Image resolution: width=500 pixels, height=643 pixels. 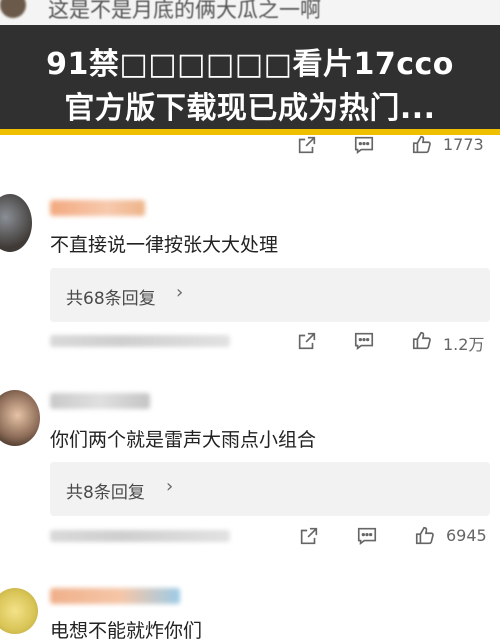 I want to click on reply-thread-link: 共68条回复 ›, so click(x=270, y=295).